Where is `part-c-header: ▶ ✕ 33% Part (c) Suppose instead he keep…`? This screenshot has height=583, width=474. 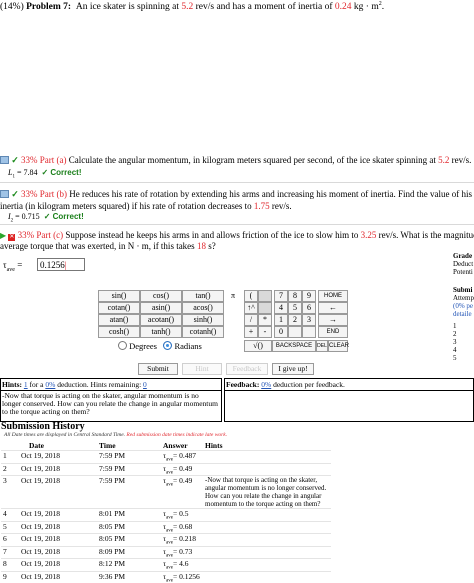
part-c-header: ▶ ✕ 33% Part (c) Suppose instead he keep… is located at coordinates (237, 235).